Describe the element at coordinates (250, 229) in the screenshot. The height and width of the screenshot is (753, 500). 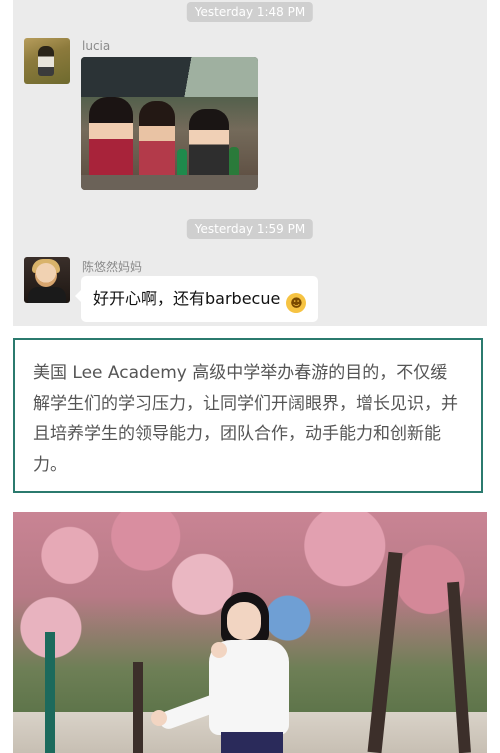
I see `timestamp-label: Yesterday 1:59 PM` at that location.